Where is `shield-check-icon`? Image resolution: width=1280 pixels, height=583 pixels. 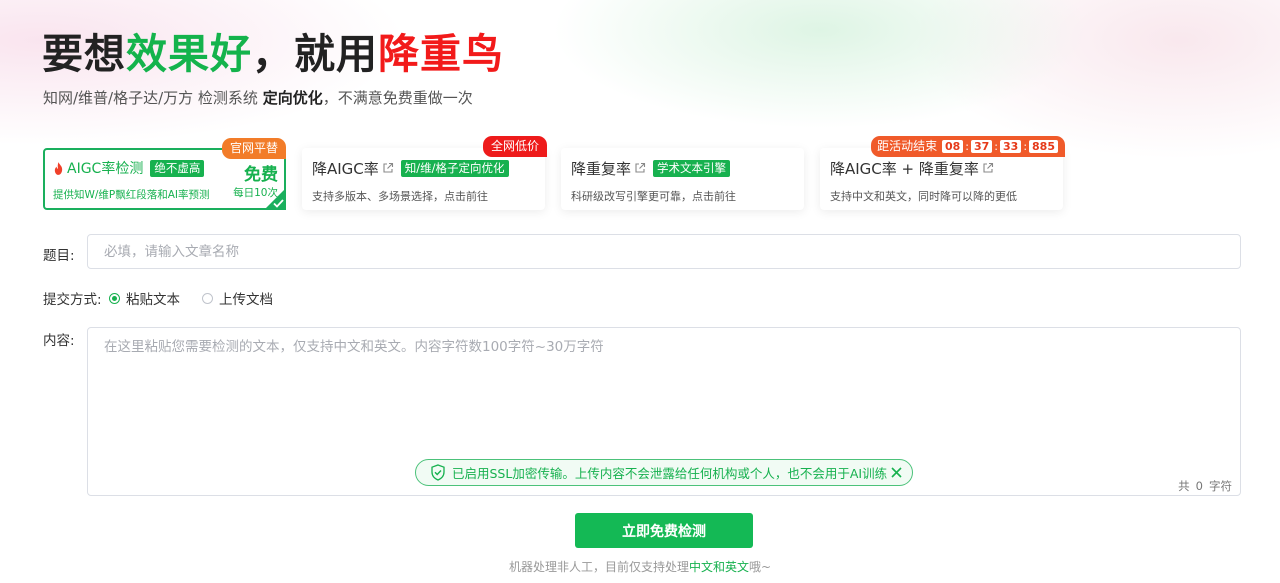 shield-check-icon is located at coordinates (438, 472).